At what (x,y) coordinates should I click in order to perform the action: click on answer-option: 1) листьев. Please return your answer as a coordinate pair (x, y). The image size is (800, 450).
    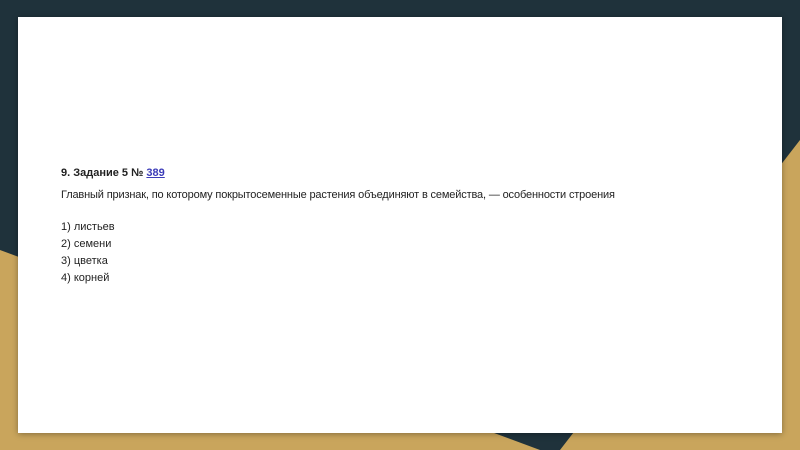
    Looking at the image, I should click on (88, 227).